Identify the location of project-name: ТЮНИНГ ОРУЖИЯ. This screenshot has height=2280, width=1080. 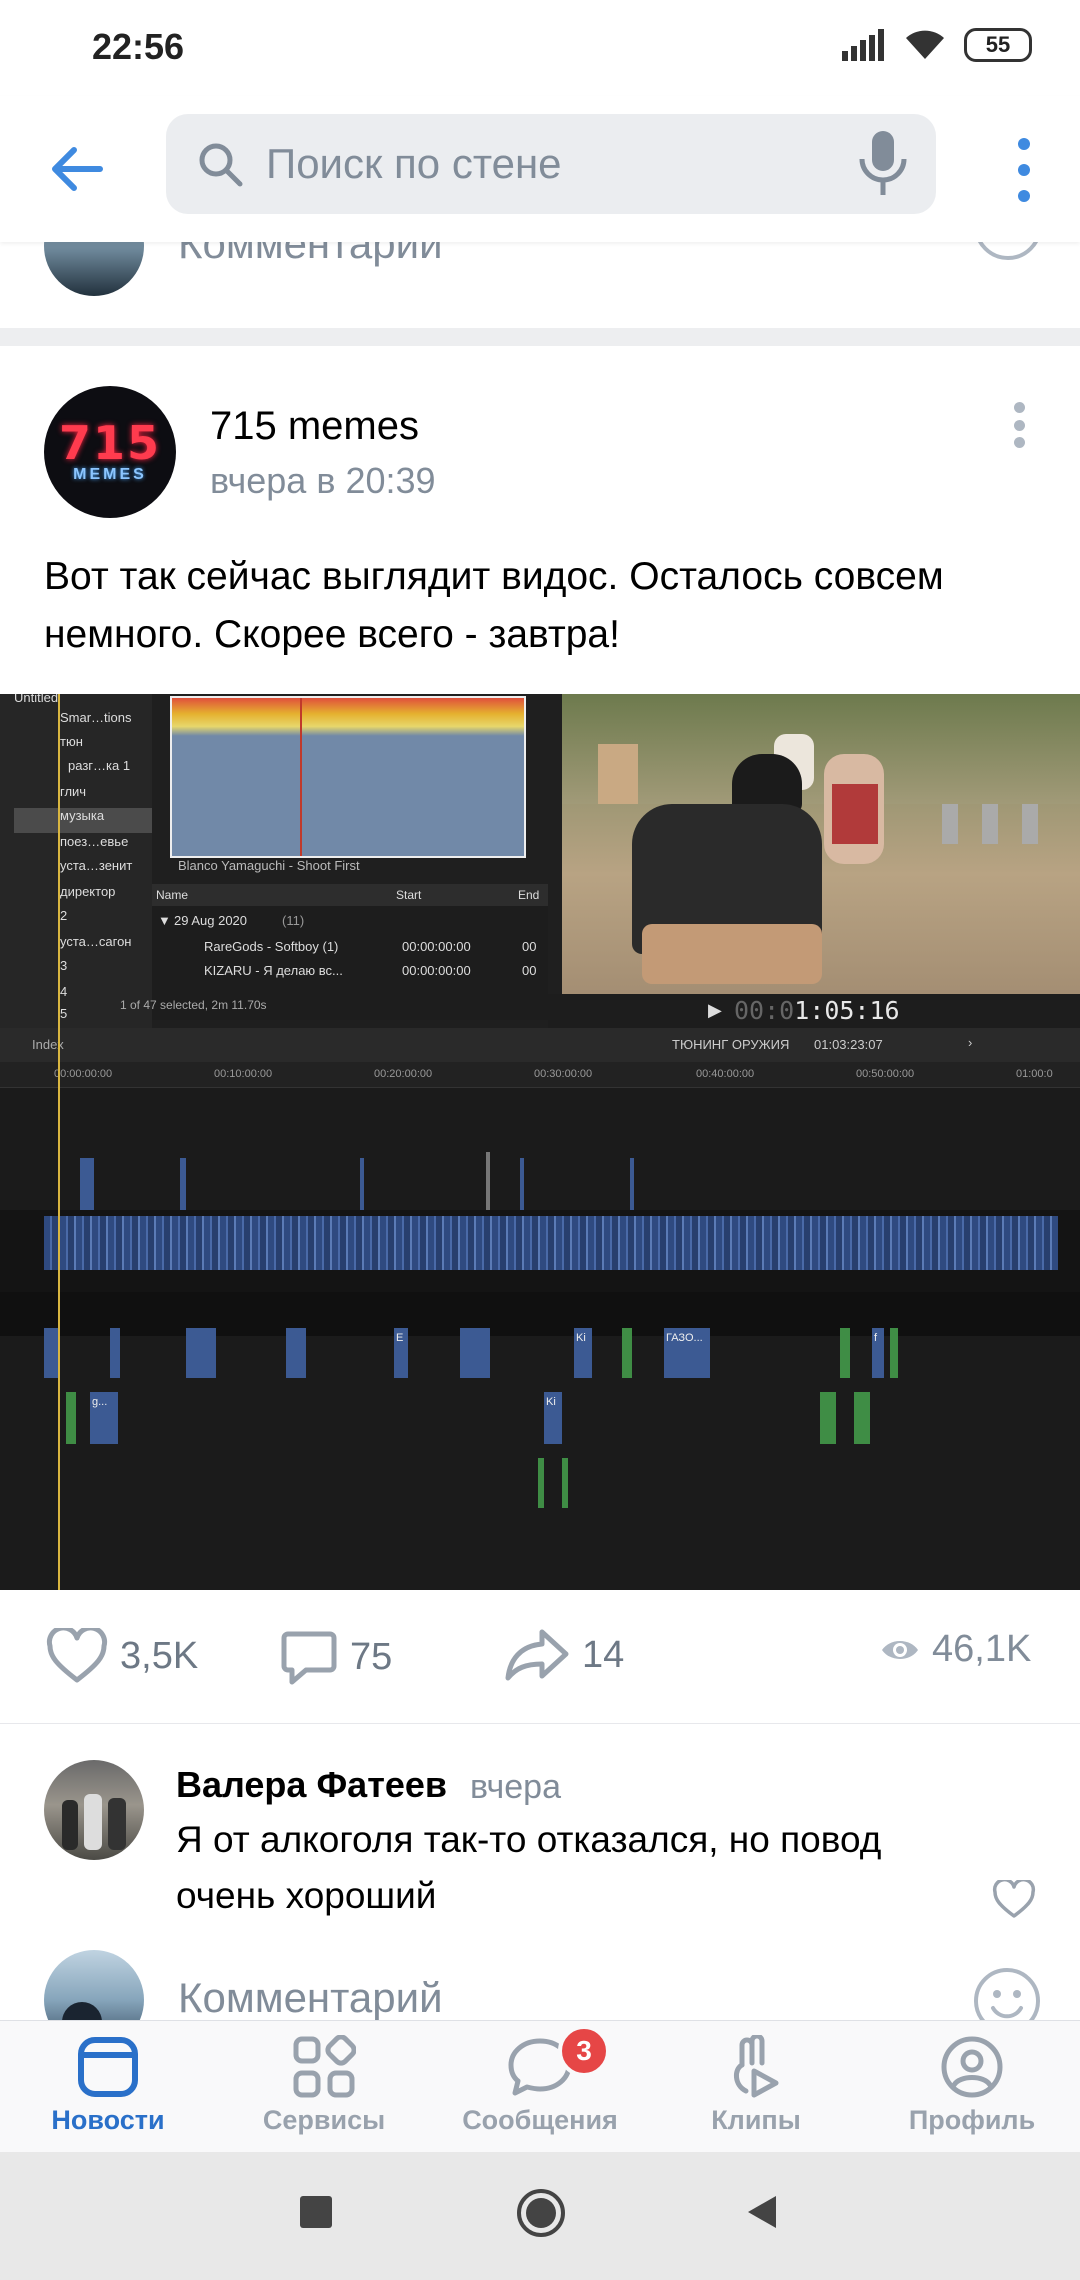
(731, 1044).